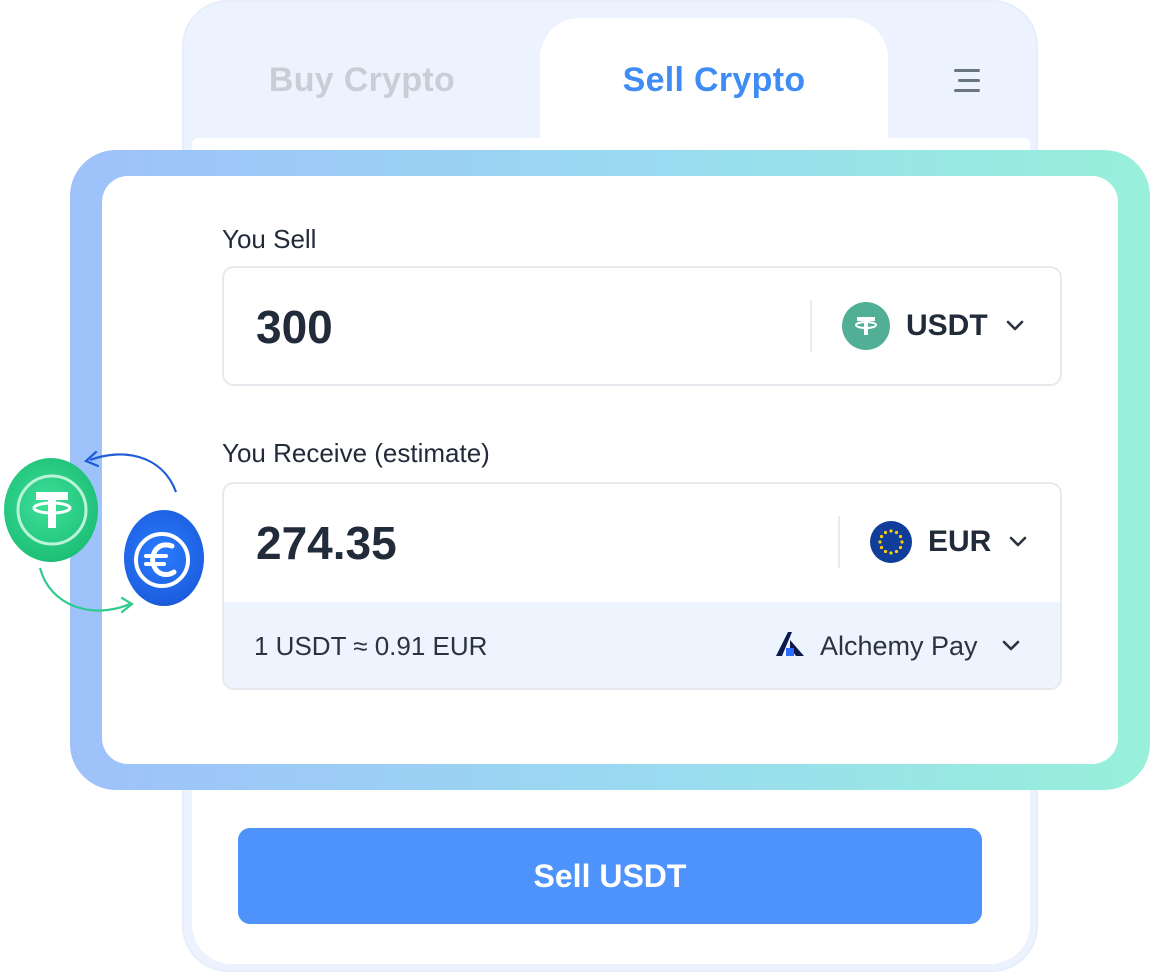  I want to click on sell-currency-select: USDT, so click(934, 326).